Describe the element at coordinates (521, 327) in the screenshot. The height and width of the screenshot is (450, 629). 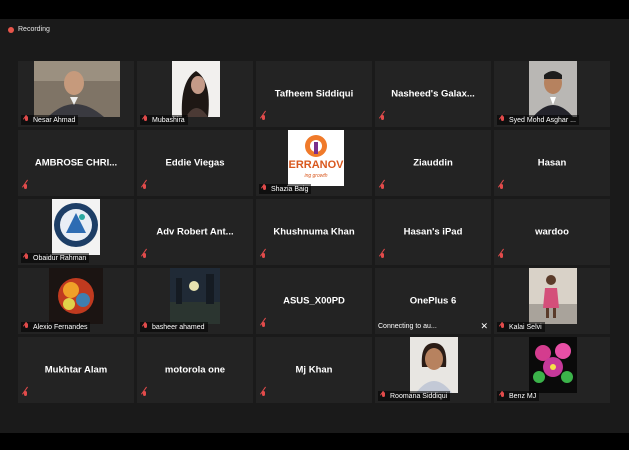
I see `participant-name-label: Kalai Selvi` at that location.